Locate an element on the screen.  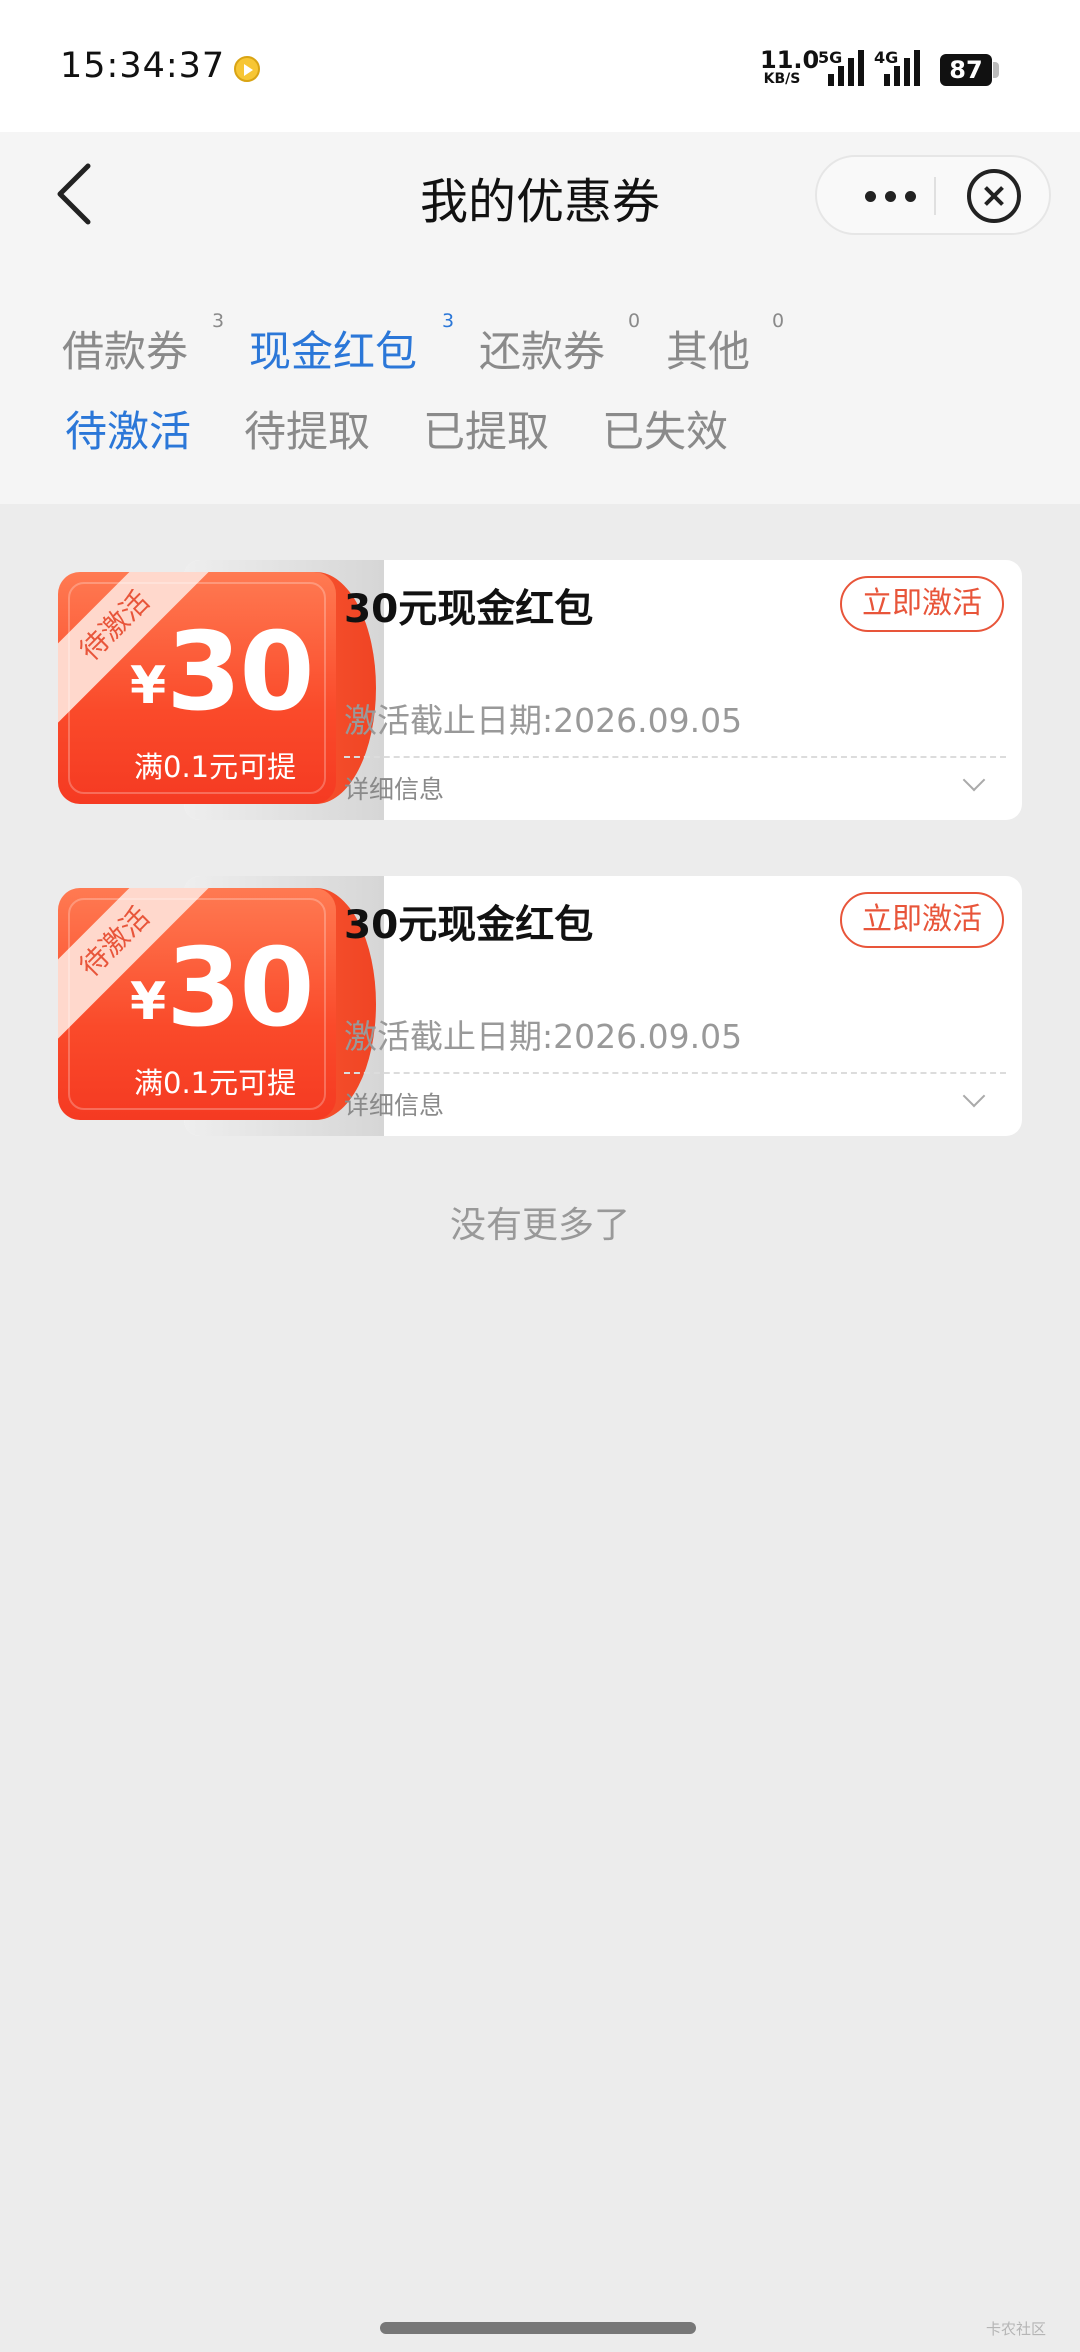
mini-program-capsule is located at coordinates (933, 195).